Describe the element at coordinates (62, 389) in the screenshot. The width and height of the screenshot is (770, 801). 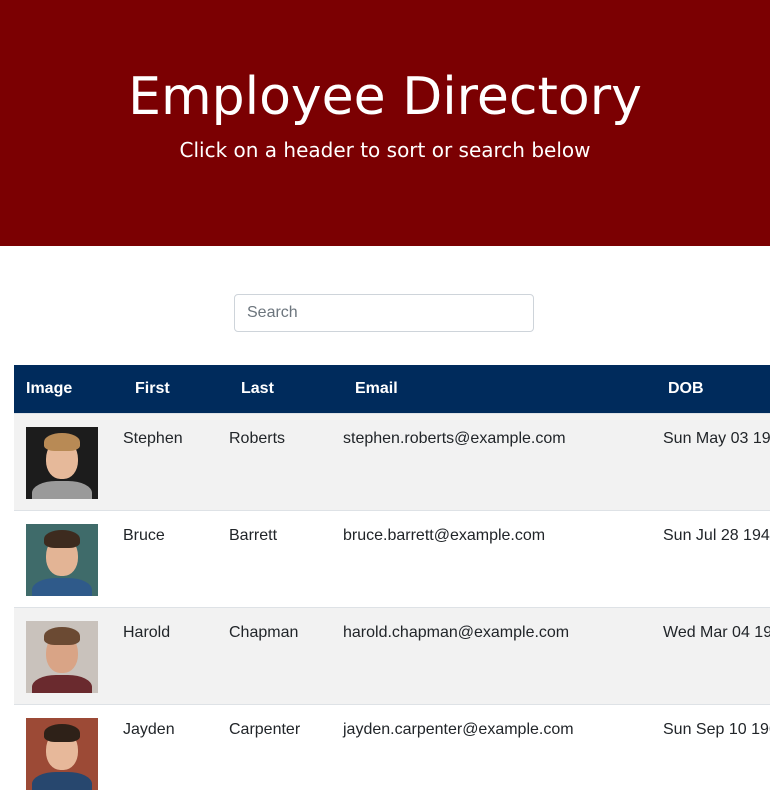
I see `header-image: Image` at that location.